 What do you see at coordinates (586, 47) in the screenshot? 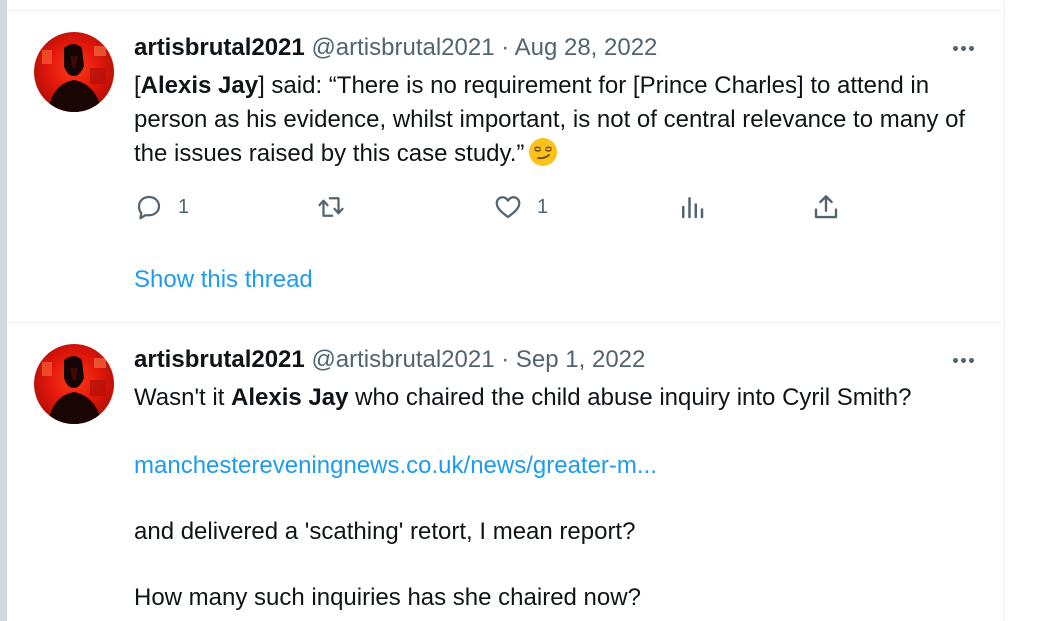
I see `tweet-date: Aug 28, 2022` at bounding box center [586, 47].